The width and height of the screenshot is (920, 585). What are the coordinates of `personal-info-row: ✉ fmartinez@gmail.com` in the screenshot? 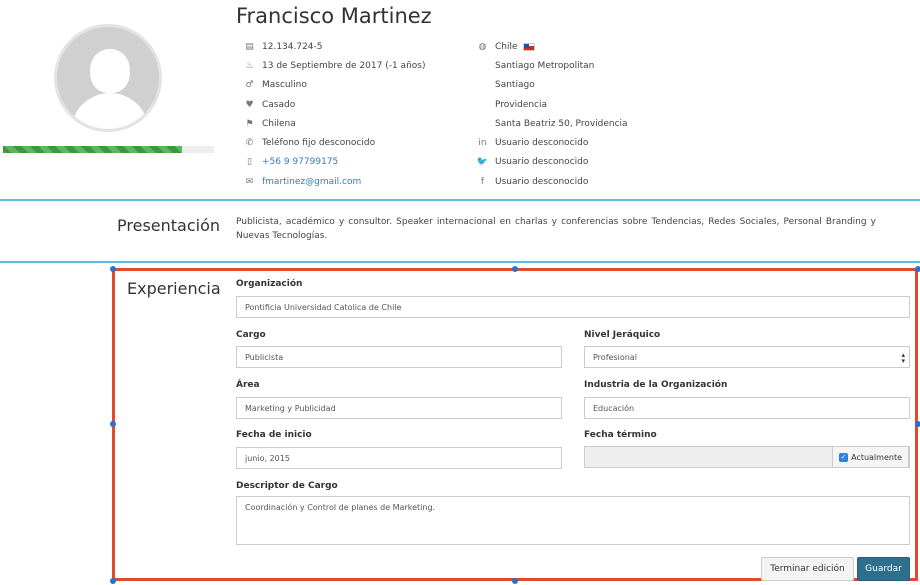 It's located at (334, 181).